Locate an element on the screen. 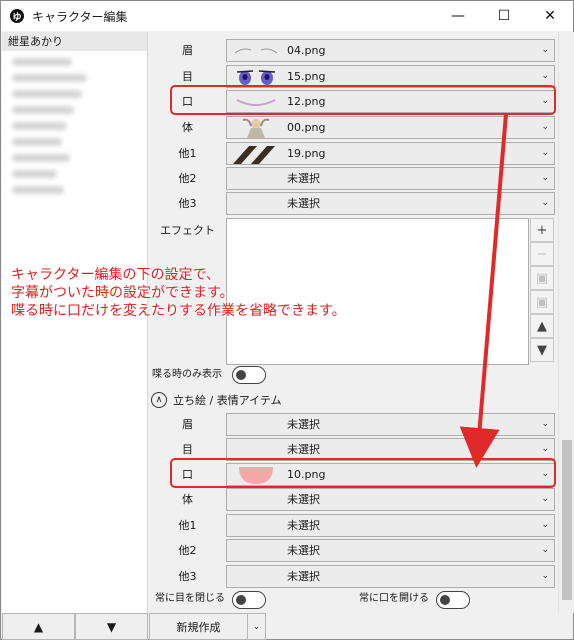 The width and height of the screenshot is (574, 640). face-row-other3: 他3 未選択 ⌄ is located at coordinates (353, 203).